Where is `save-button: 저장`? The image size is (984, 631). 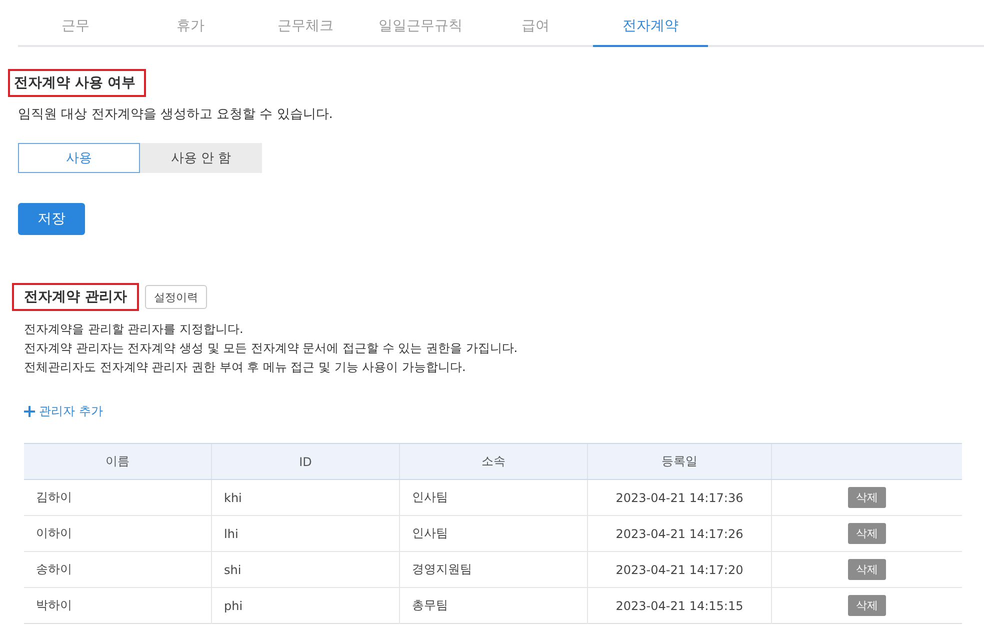
save-button: 저장 is located at coordinates (51, 219).